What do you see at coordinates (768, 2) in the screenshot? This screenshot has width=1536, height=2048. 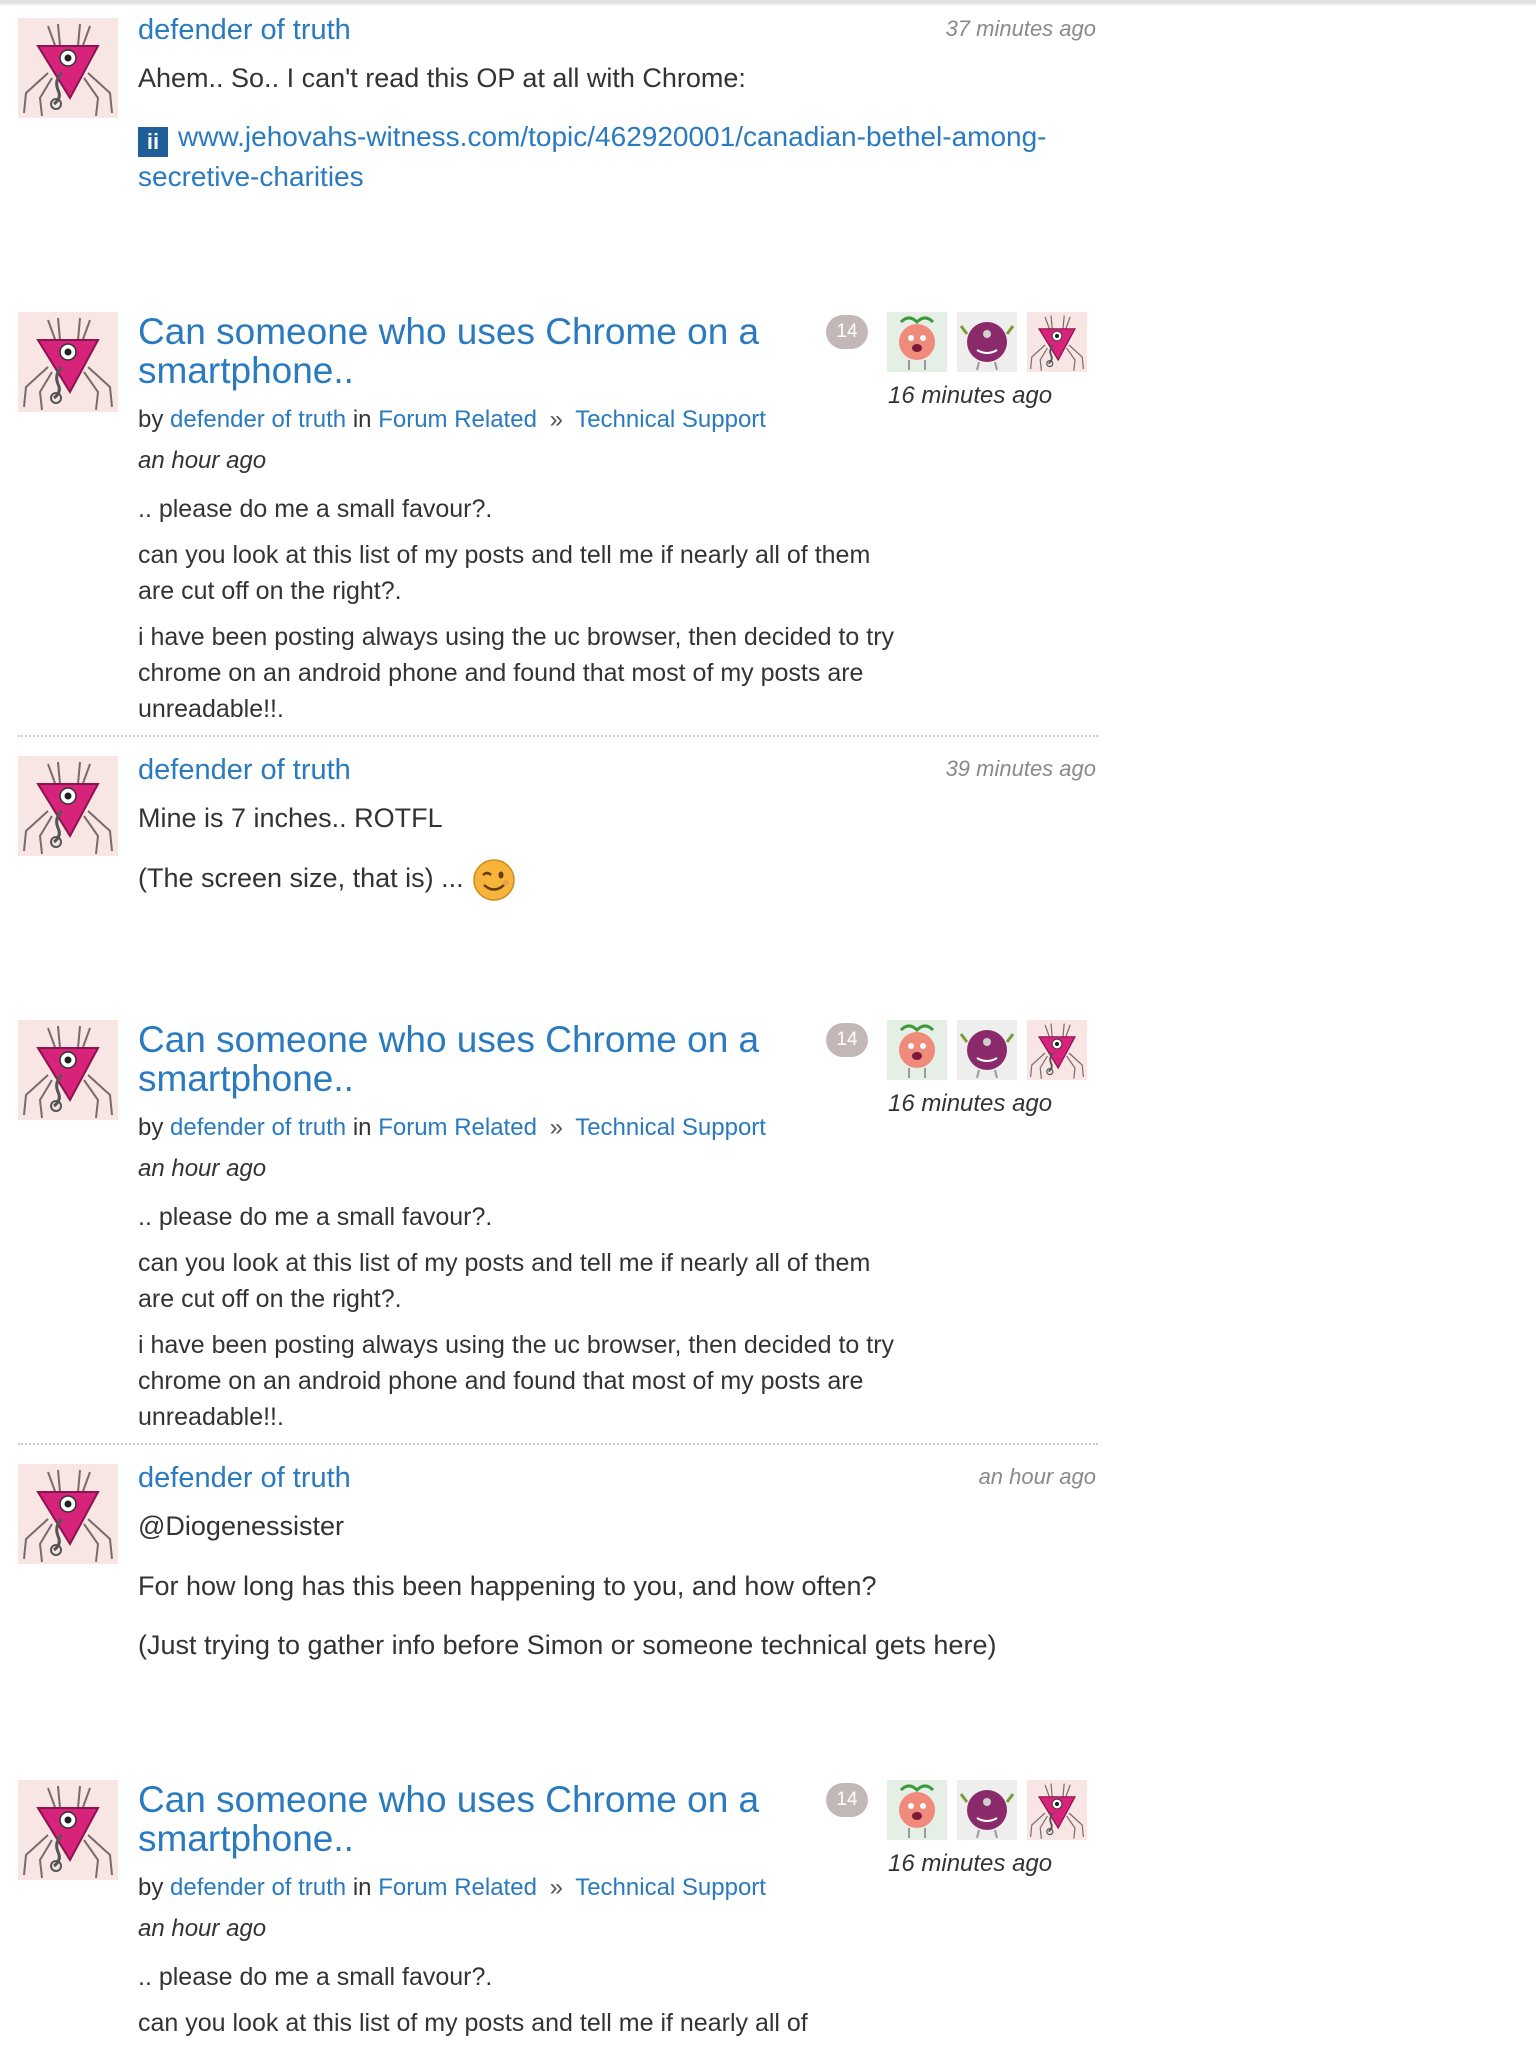 I see `top-edge` at bounding box center [768, 2].